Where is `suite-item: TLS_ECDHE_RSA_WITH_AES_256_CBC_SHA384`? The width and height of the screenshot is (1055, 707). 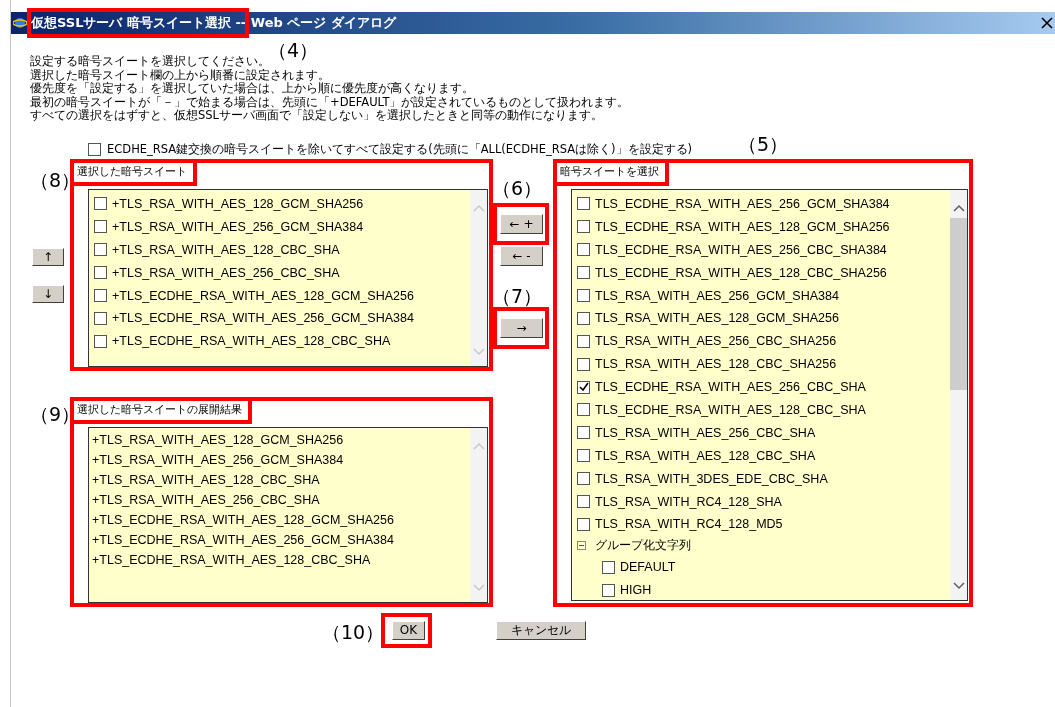
suite-item: TLS_ECDHE_RSA_WITH_AES_256_CBC_SHA384 is located at coordinates (741, 249).